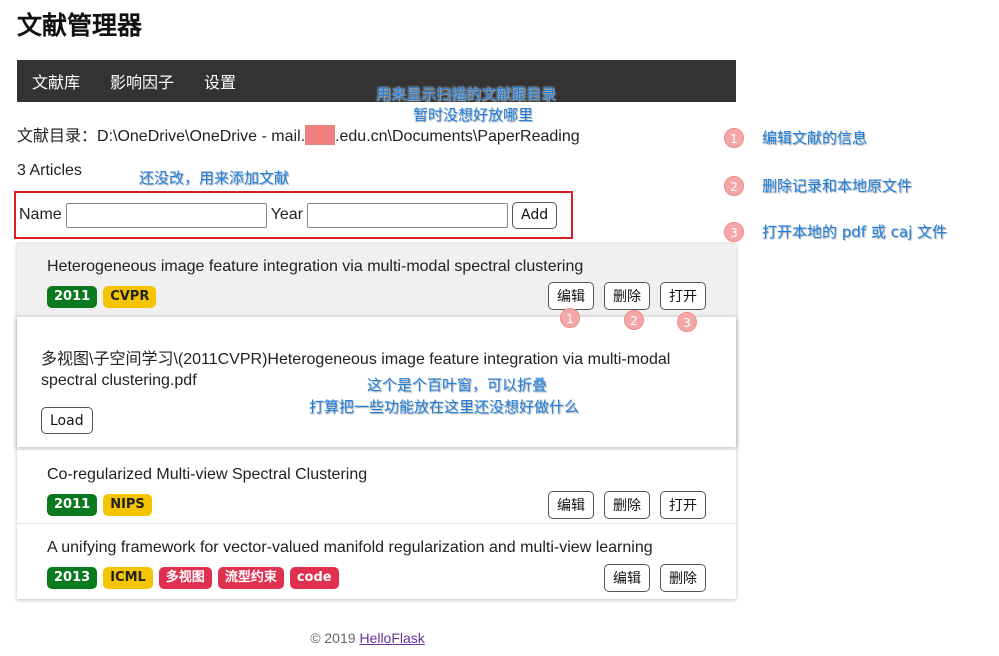 This screenshot has width=999, height=656. What do you see at coordinates (444, 407) in the screenshot?
I see `annotation-collapse-2: 打算把一些功能放在这里还没想好做什么` at bounding box center [444, 407].